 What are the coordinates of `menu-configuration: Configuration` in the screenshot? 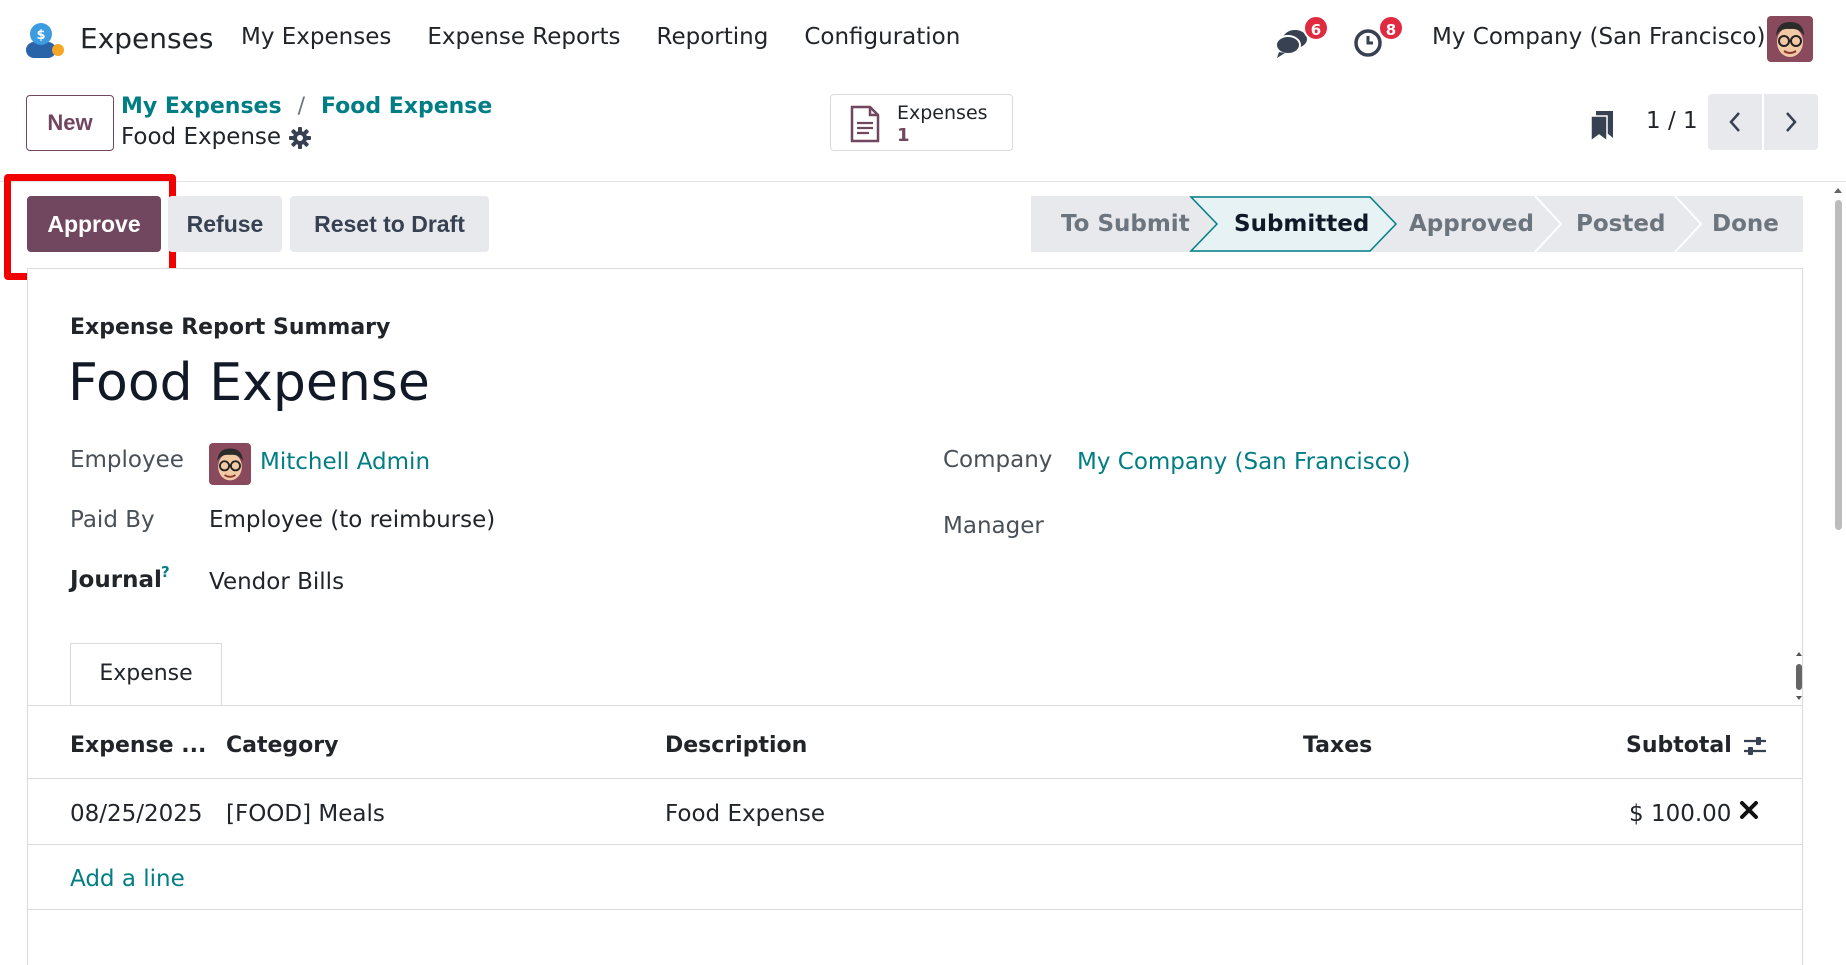 It's located at (882, 37).